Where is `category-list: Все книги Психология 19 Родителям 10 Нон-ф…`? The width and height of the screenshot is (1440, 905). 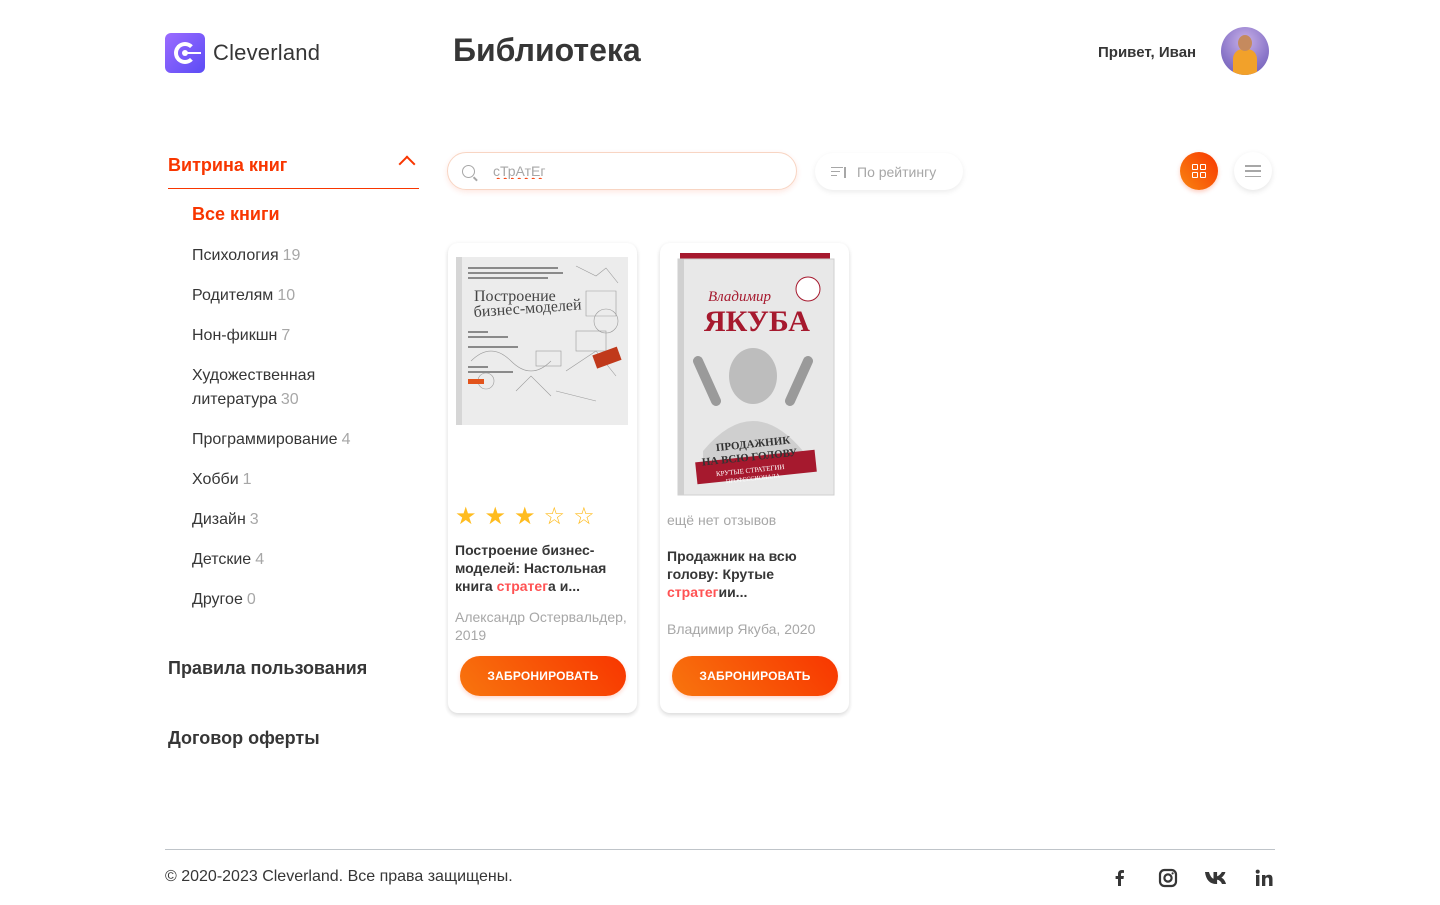 category-list: Все книги Психология 19 Родителям 10 Нон-ф… is located at coordinates (302, 416).